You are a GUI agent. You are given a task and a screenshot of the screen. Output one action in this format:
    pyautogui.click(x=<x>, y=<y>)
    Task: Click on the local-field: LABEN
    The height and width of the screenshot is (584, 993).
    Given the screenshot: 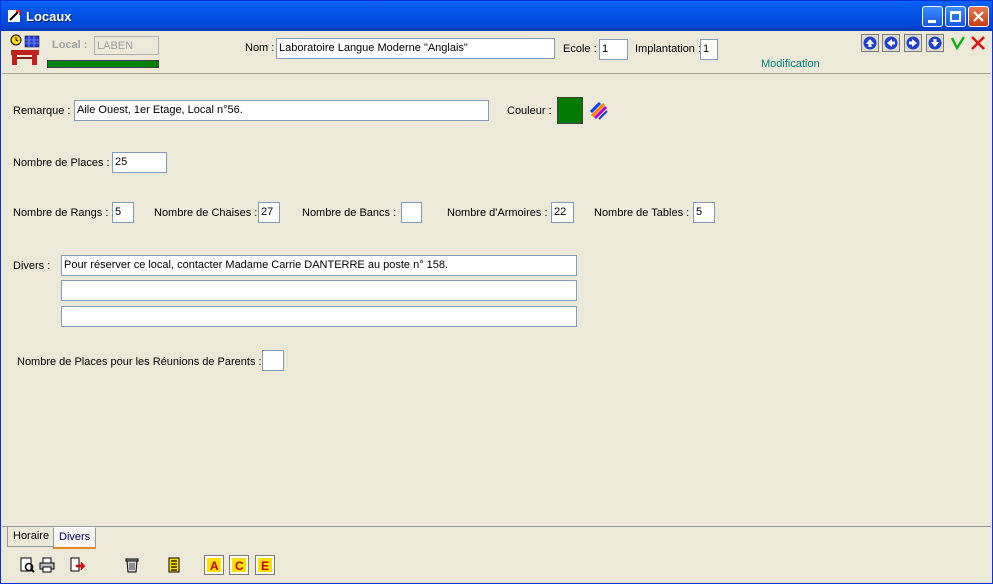 What is the action you would take?
    pyautogui.click(x=126, y=45)
    